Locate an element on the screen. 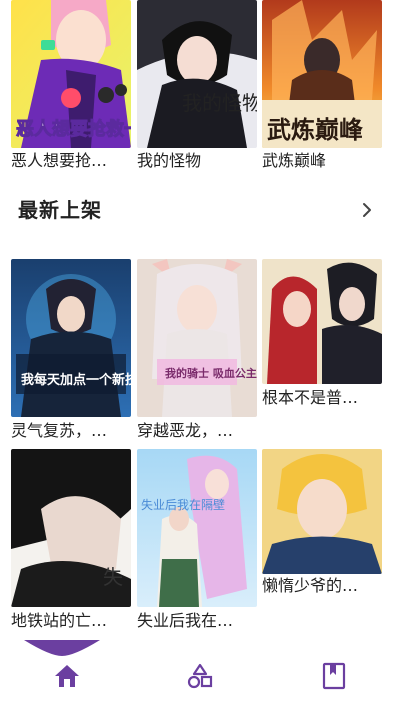 Image resolution: width=400 pixels, height=710 pixels. comic-title: 武炼巅峰 is located at coordinates (294, 160).